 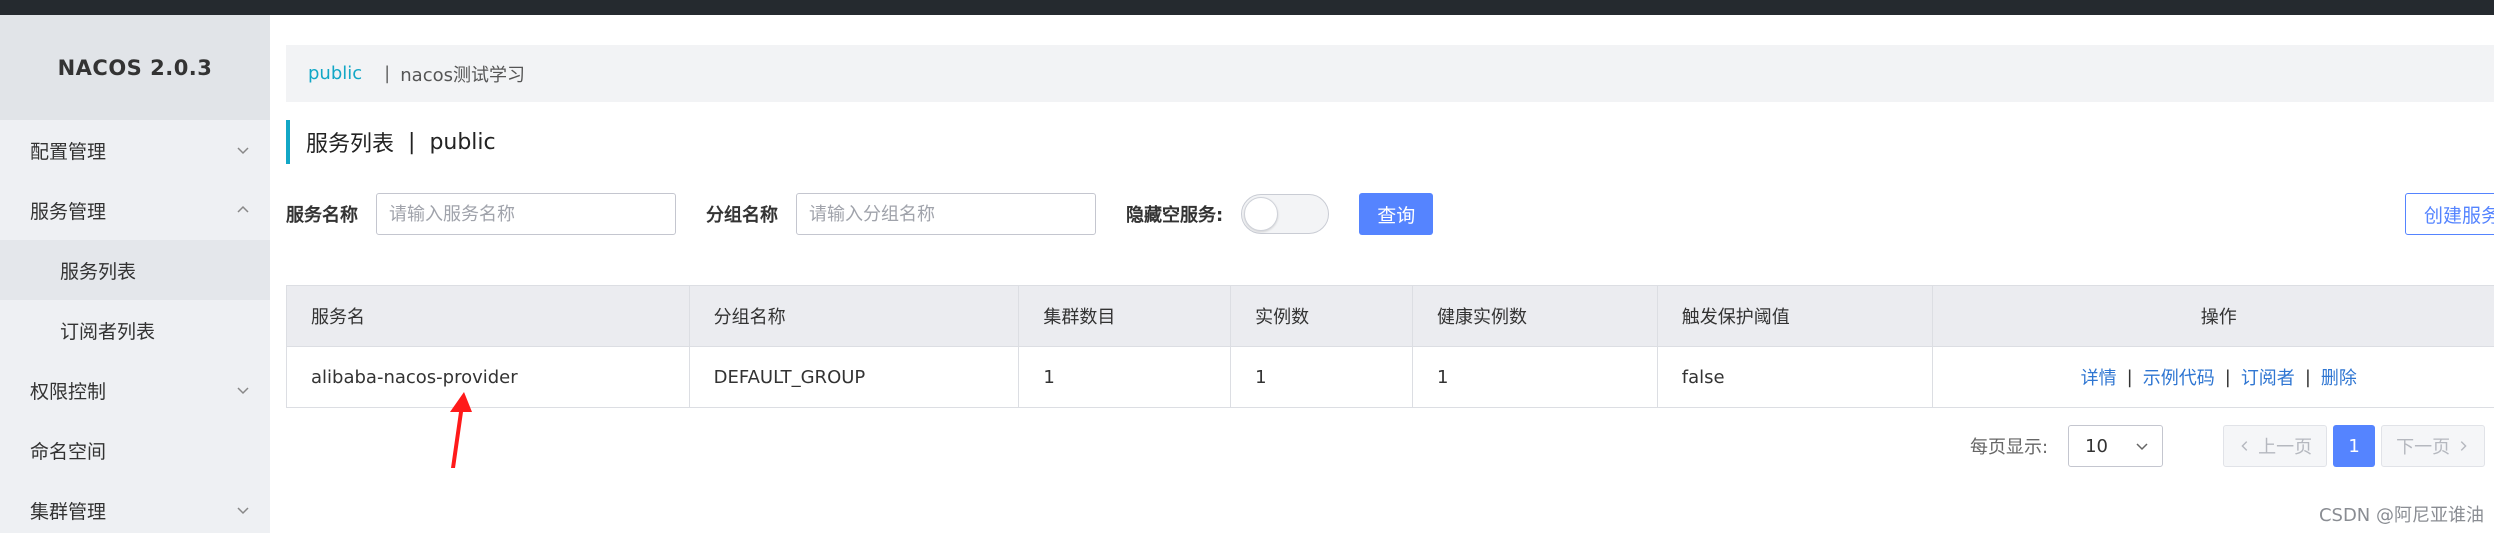 What do you see at coordinates (2449, 214) in the screenshot?
I see `create-service-button: 创建服务` at bounding box center [2449, 214].